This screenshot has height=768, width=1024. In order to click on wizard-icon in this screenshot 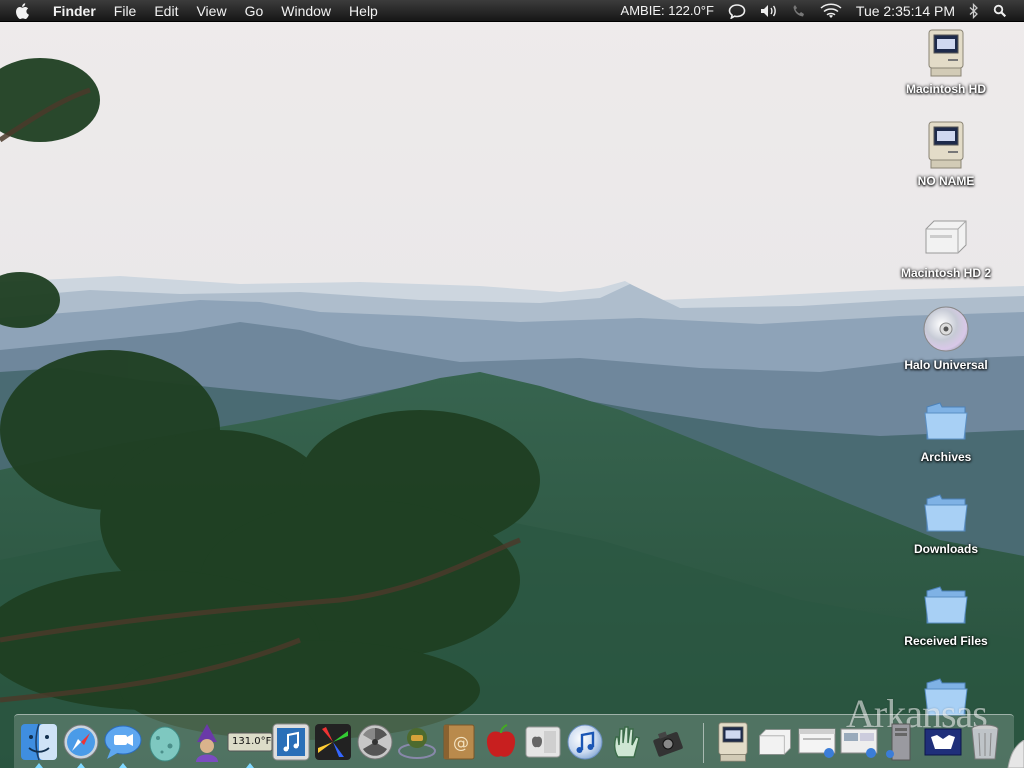, I will do `click(207, 743)`.